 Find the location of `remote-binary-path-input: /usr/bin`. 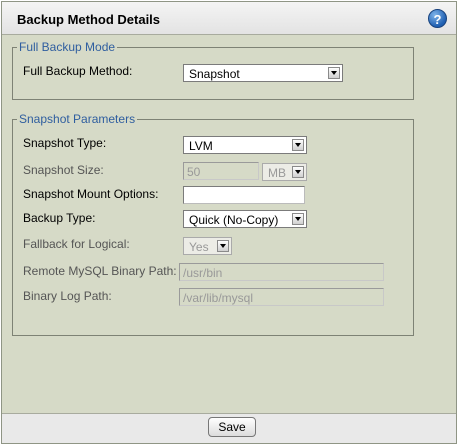

remote-binary-path-input: /usr/bin is located at coordinates (281, 272).